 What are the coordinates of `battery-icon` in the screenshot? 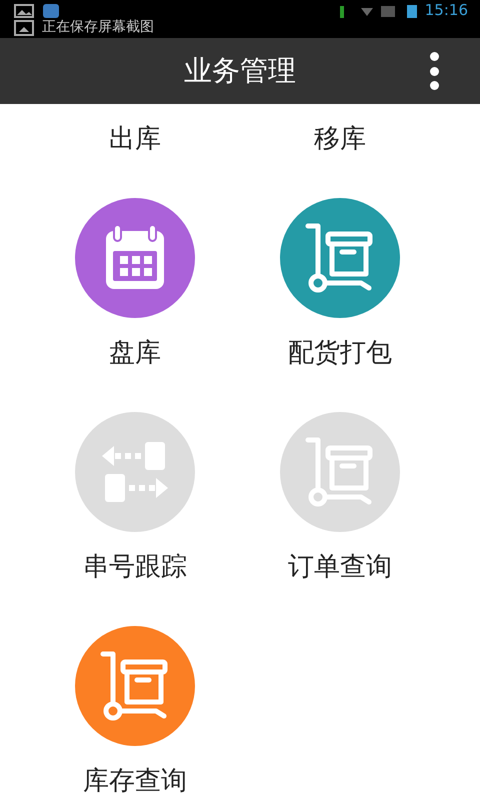 It's located at (411, 11).